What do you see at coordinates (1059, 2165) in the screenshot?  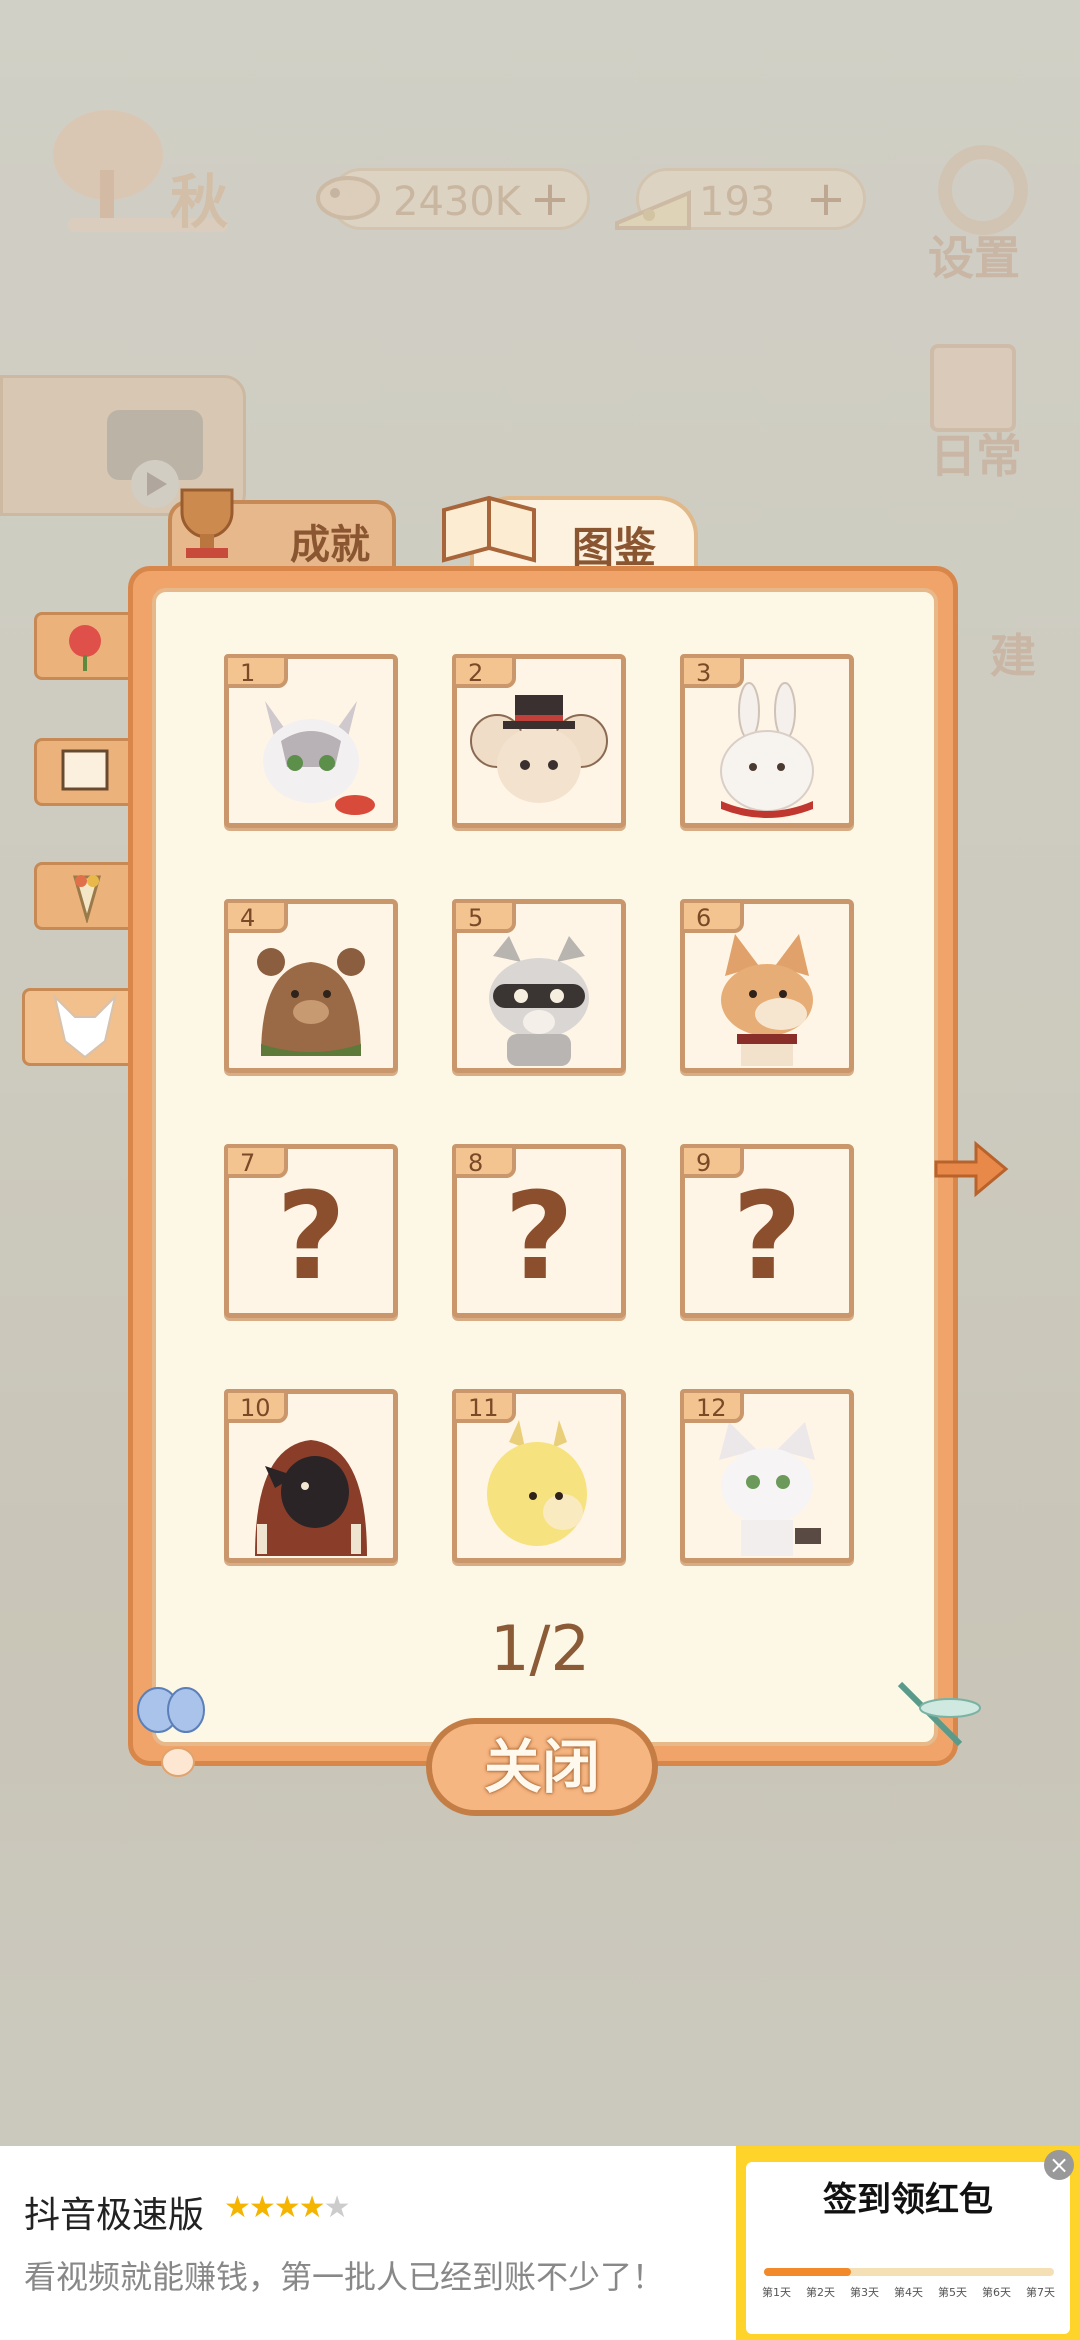 I see `ad-close-icon: ×` at bounding box center [1059, 2165].